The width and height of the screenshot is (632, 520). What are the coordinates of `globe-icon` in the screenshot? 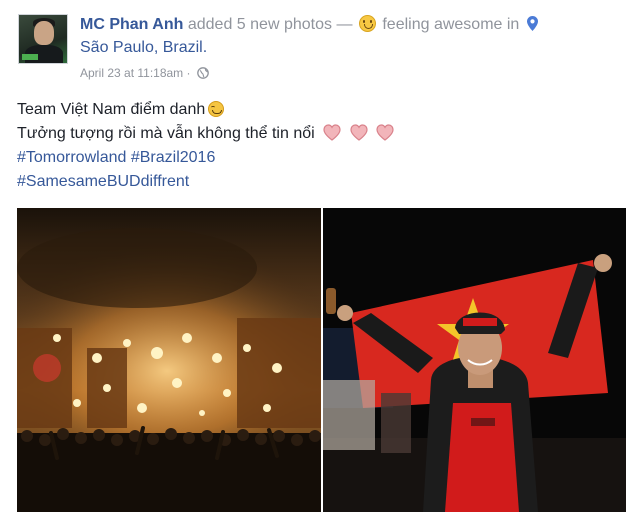 It's located at (203, 73).